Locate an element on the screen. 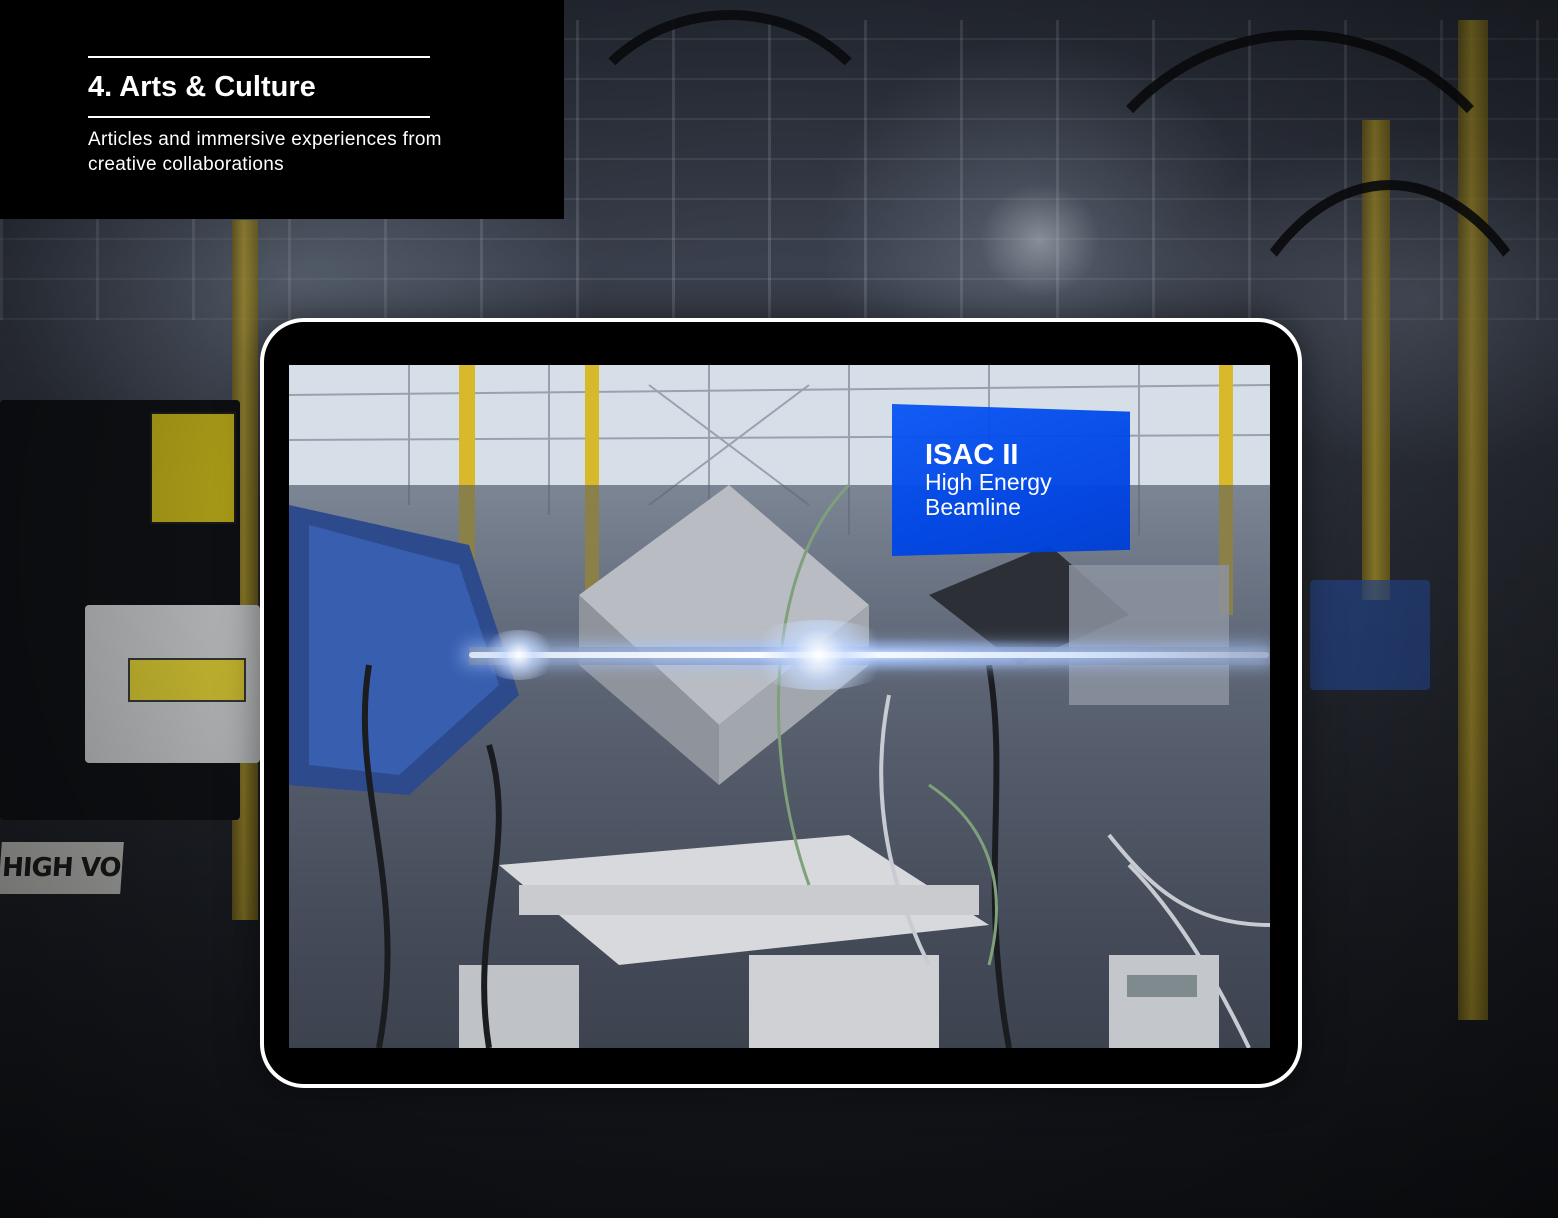 The width and height of the screenshot is (1558, 1218). beamline-label-subtitle: High Energy Beamline is located at coordinates (988, 494).